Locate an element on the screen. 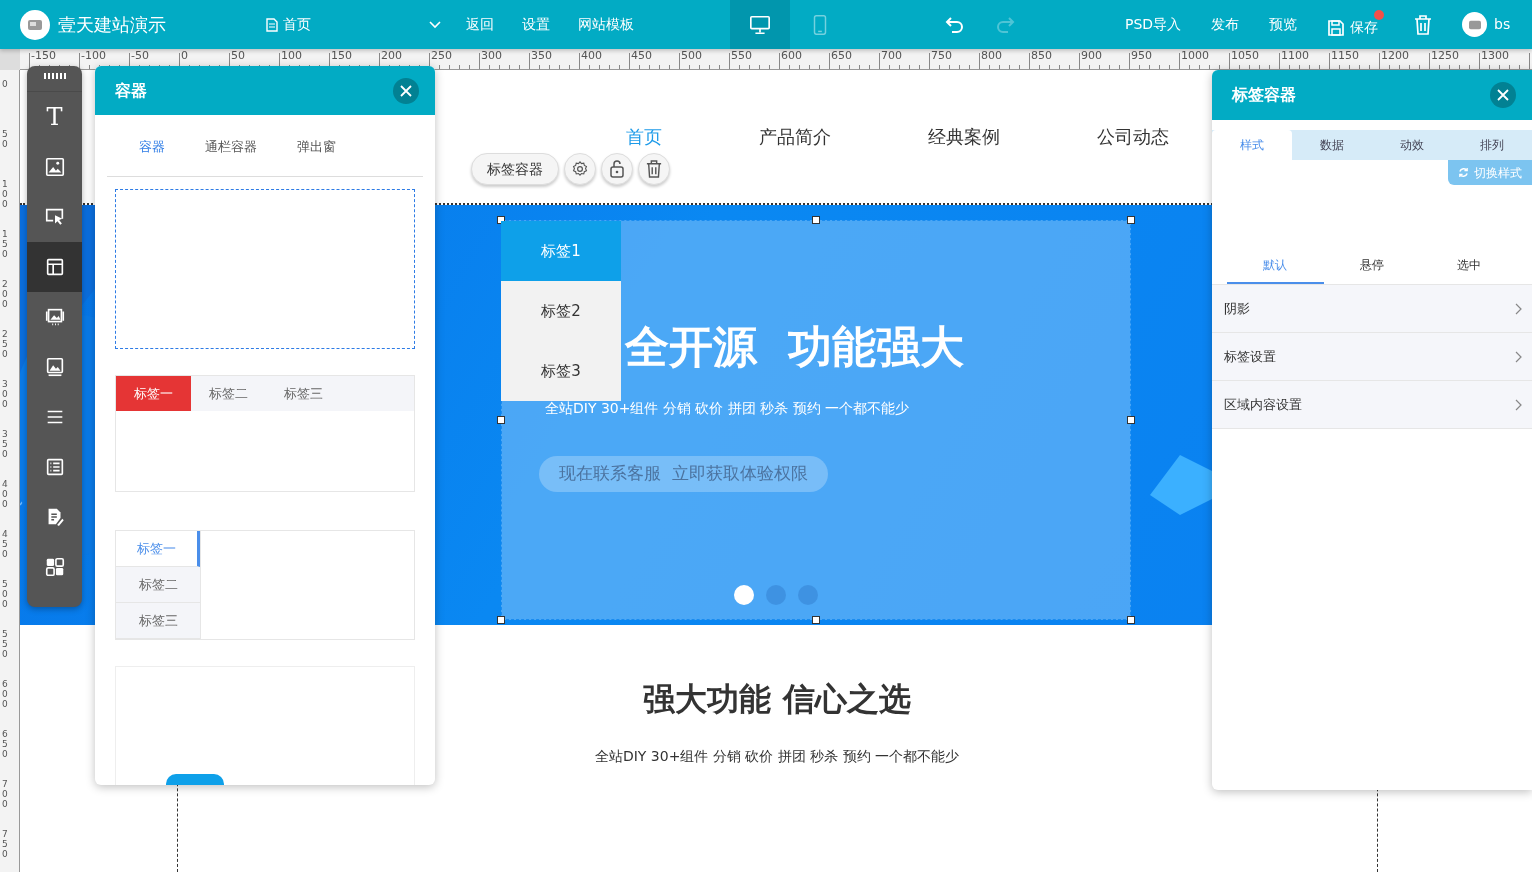 This screenshot has height=872, width=1532. ruler-label: 800 is located at coordinates (991, 55).